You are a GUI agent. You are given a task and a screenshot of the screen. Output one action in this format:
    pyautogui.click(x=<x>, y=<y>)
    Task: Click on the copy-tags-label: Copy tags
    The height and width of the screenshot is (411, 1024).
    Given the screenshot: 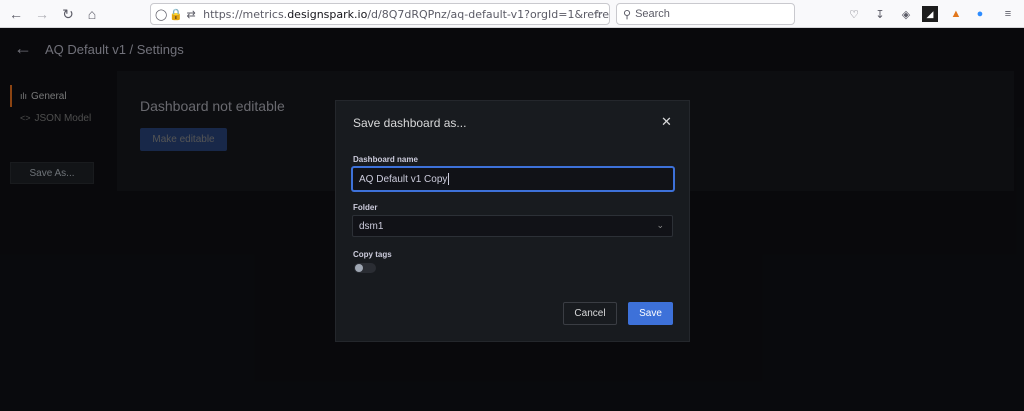 What is the action you would take?
    pyautogui.click(x=372, y=254)
    